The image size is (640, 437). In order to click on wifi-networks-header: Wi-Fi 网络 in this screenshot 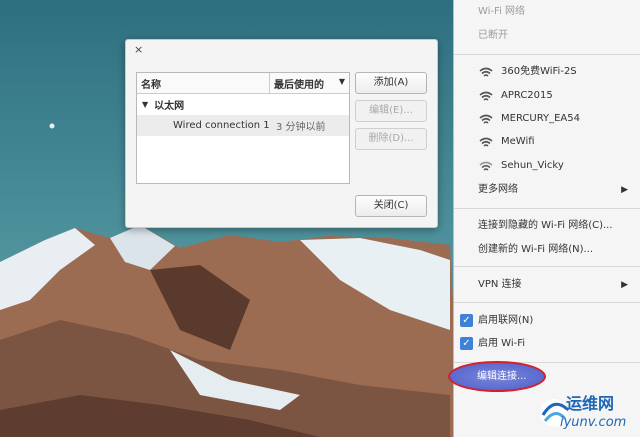, I will do `click(502, 11)`.